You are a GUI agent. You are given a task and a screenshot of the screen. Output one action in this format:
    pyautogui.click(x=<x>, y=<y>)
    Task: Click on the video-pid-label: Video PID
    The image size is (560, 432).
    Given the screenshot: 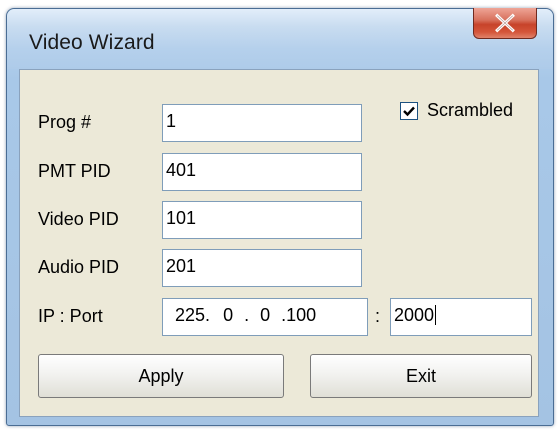 What is the action you would take?
    pyautogui.click(x=78, y=219)
    